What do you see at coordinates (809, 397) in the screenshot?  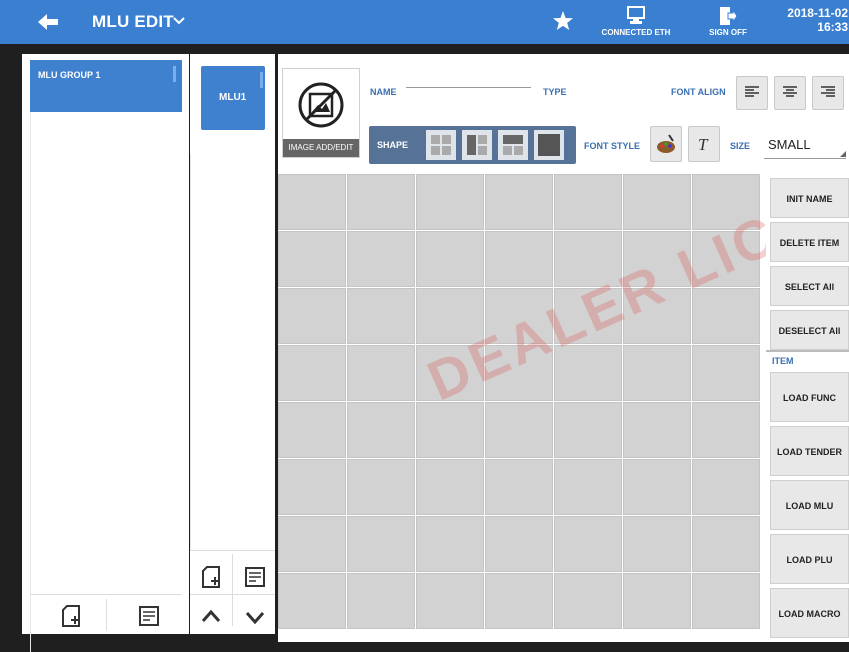 I see `load-func-button: LOAD FUNC` at bounding box center [809, 397].